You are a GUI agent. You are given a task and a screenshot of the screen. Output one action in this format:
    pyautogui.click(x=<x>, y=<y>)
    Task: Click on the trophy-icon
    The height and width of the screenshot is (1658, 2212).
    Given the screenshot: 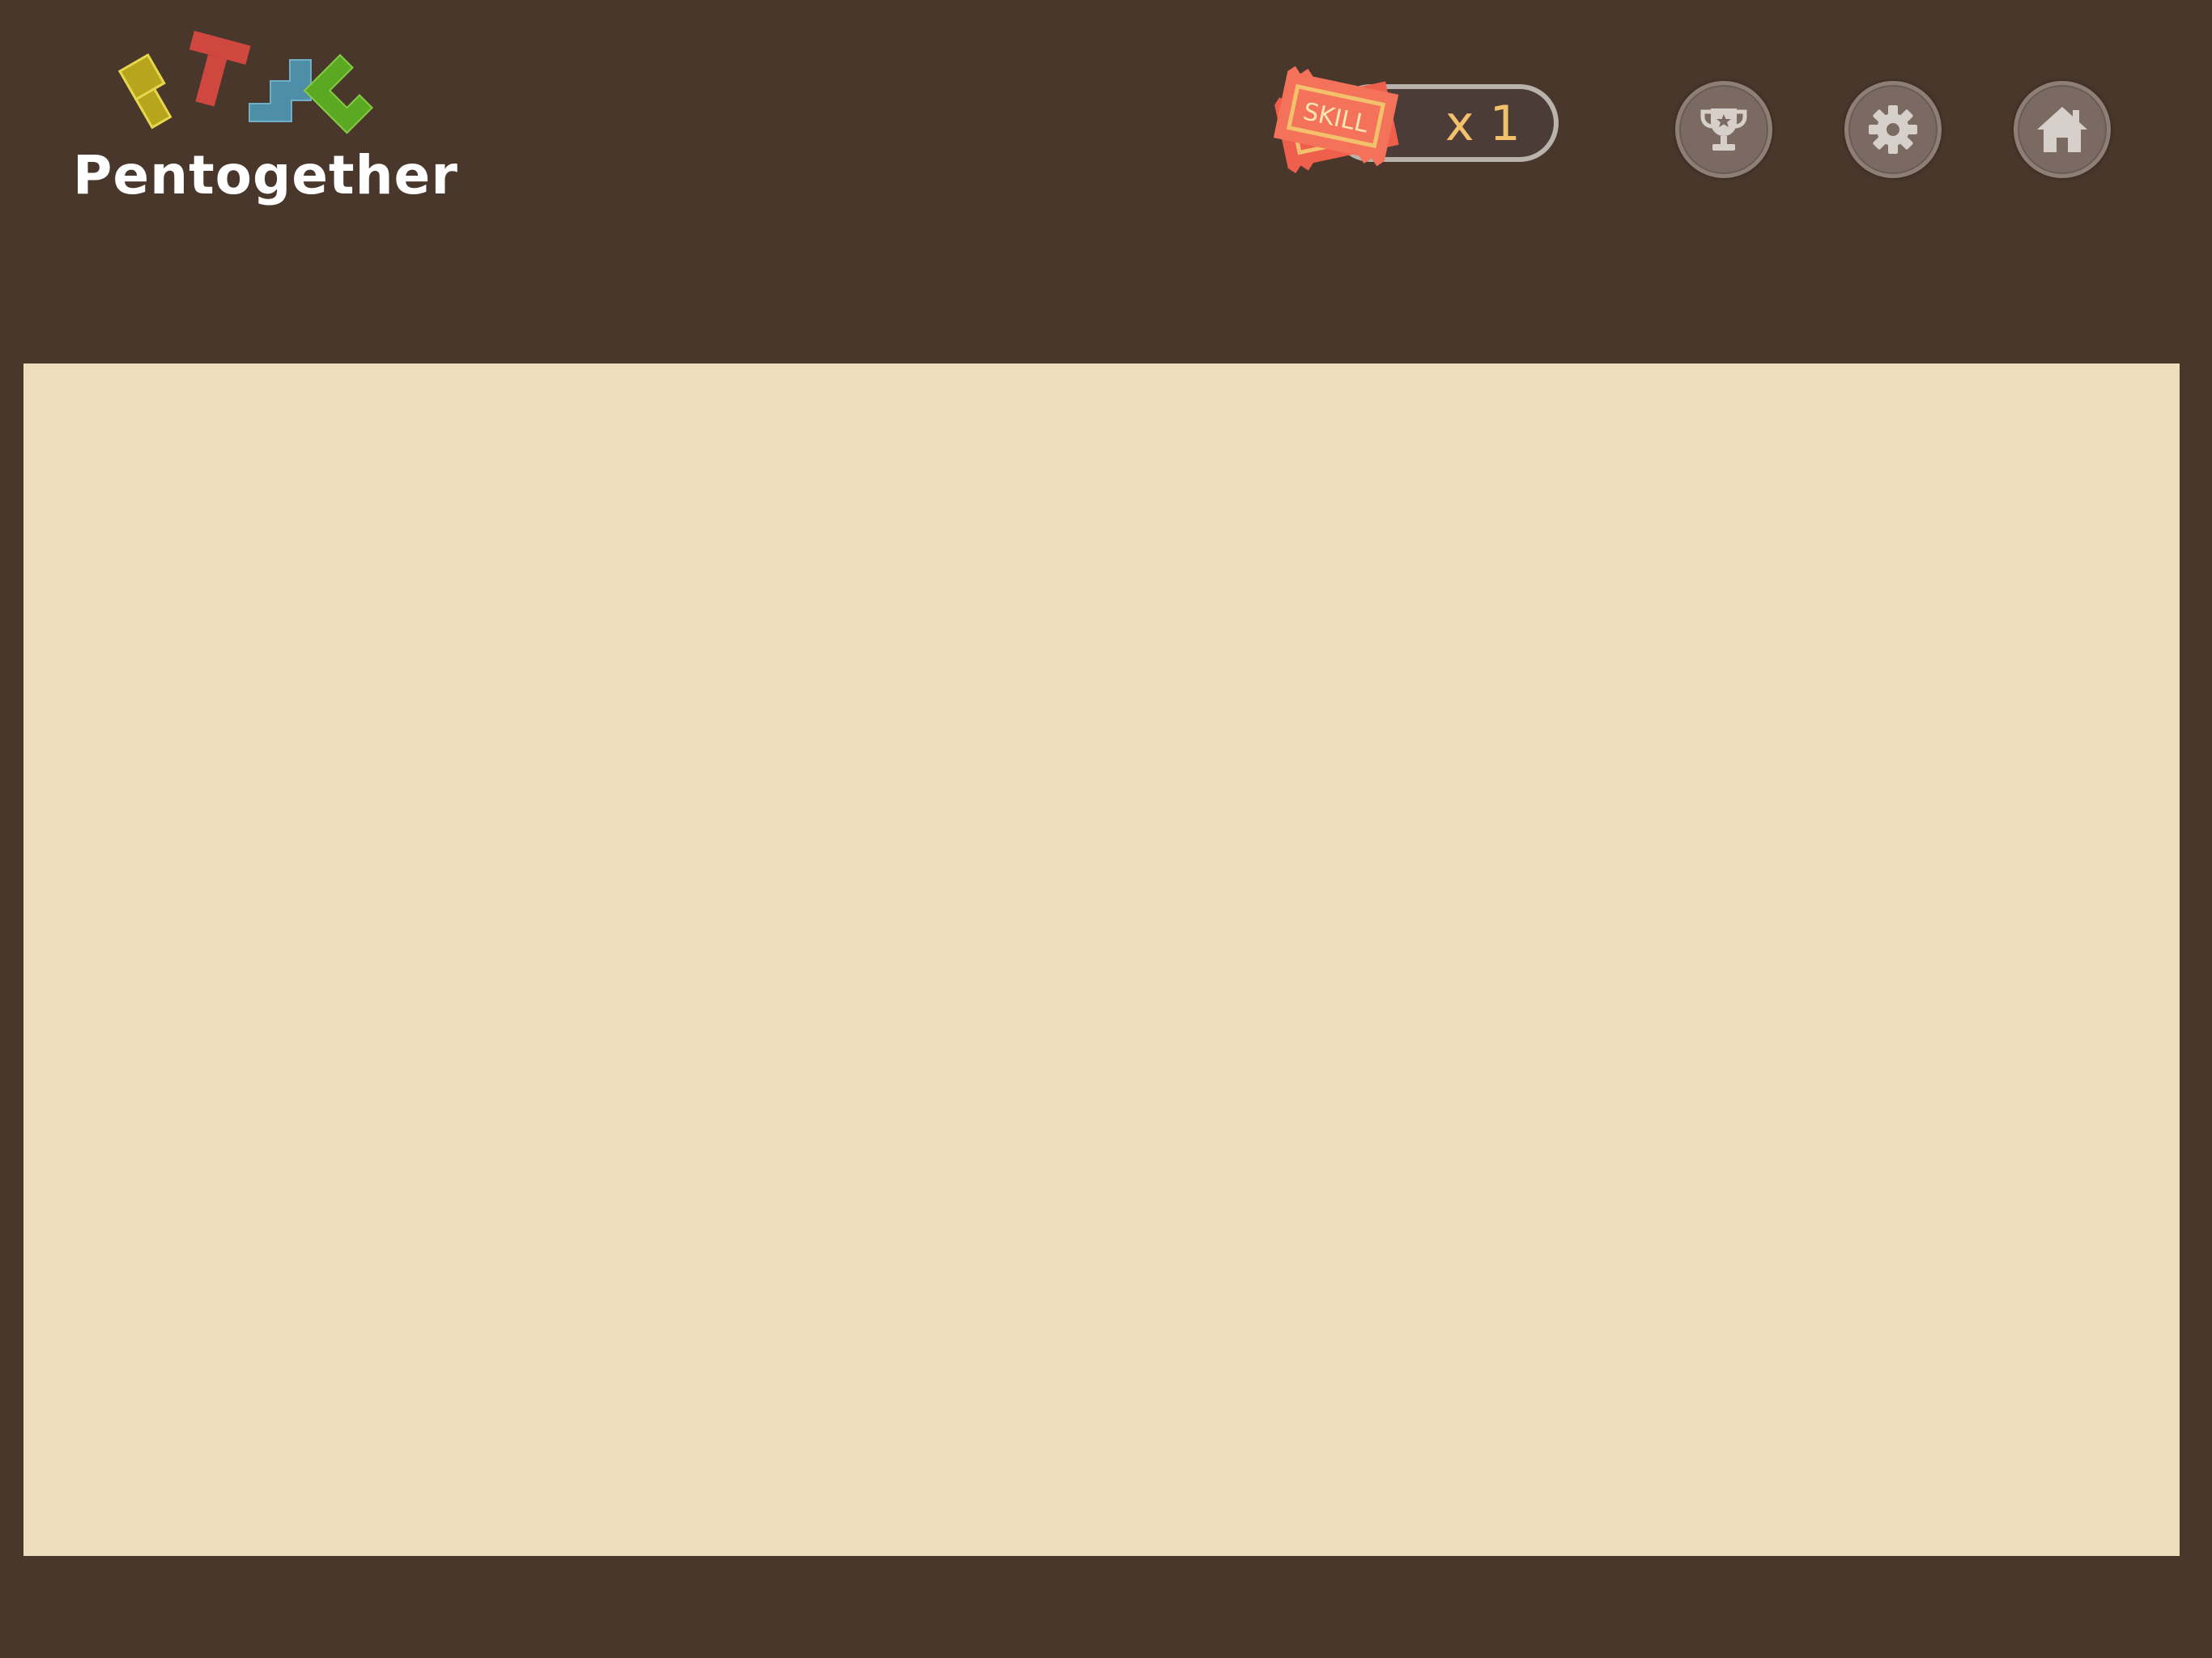 What is the action you would take?
    pyautogui.click(x=1724, y=129)
    